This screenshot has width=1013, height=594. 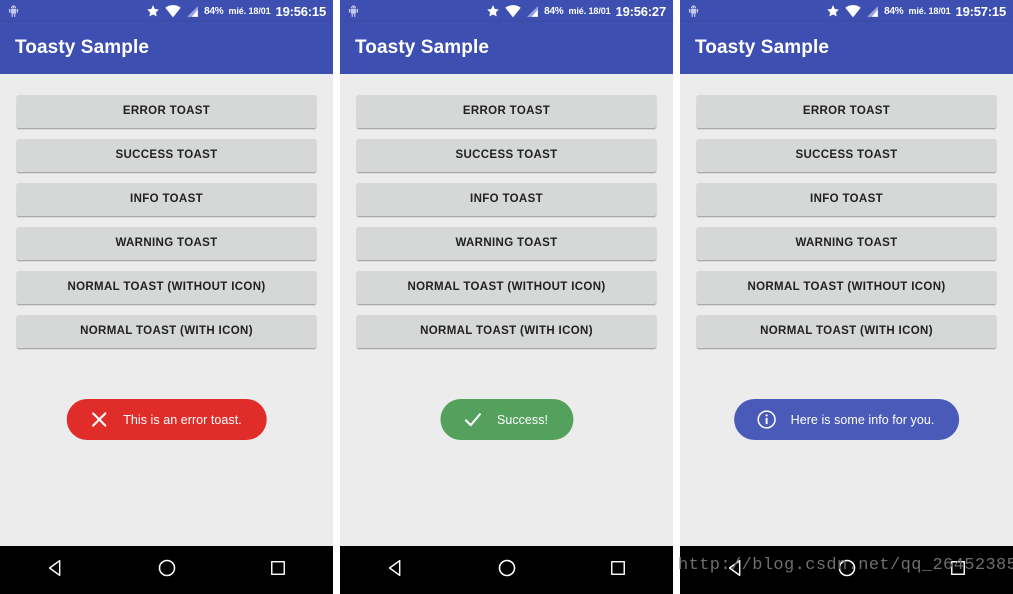 I want to click on status-bar: 84% mié. 18/01 19:56:27, so click(x=506, y=11).